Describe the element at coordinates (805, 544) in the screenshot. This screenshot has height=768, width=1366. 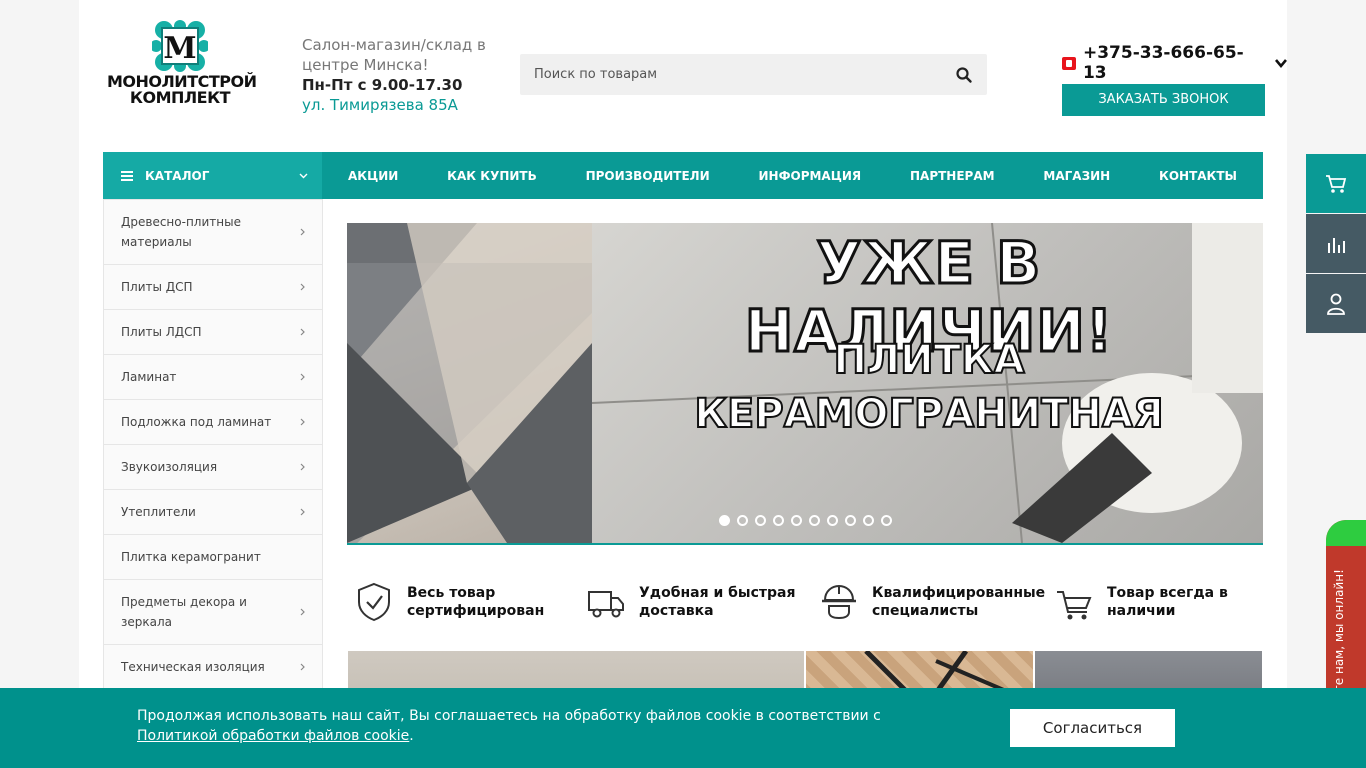
I see `banner-divider` at that location.